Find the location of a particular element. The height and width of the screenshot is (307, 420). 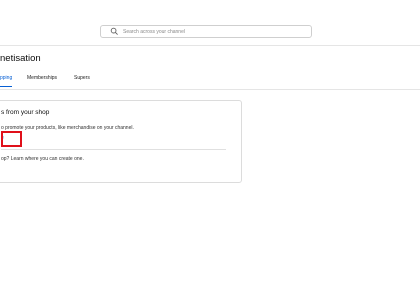

card-title: s from your shop is located at coordinates (25, 112).